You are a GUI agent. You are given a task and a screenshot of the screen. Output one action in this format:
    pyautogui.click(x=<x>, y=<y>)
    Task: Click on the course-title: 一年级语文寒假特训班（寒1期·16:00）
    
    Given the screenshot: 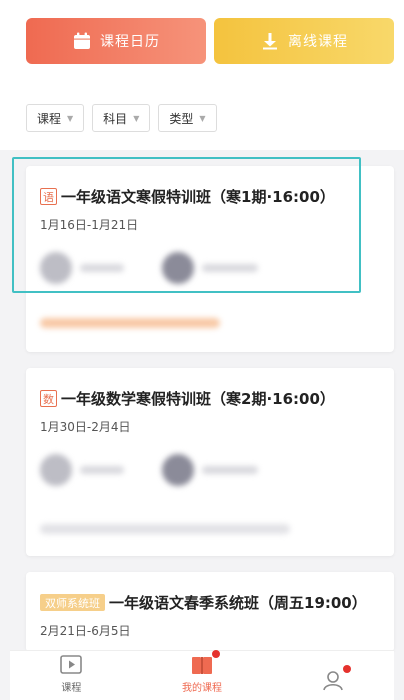 What is the action you would take?
    pyautogui.click(x=198, y=197)
    